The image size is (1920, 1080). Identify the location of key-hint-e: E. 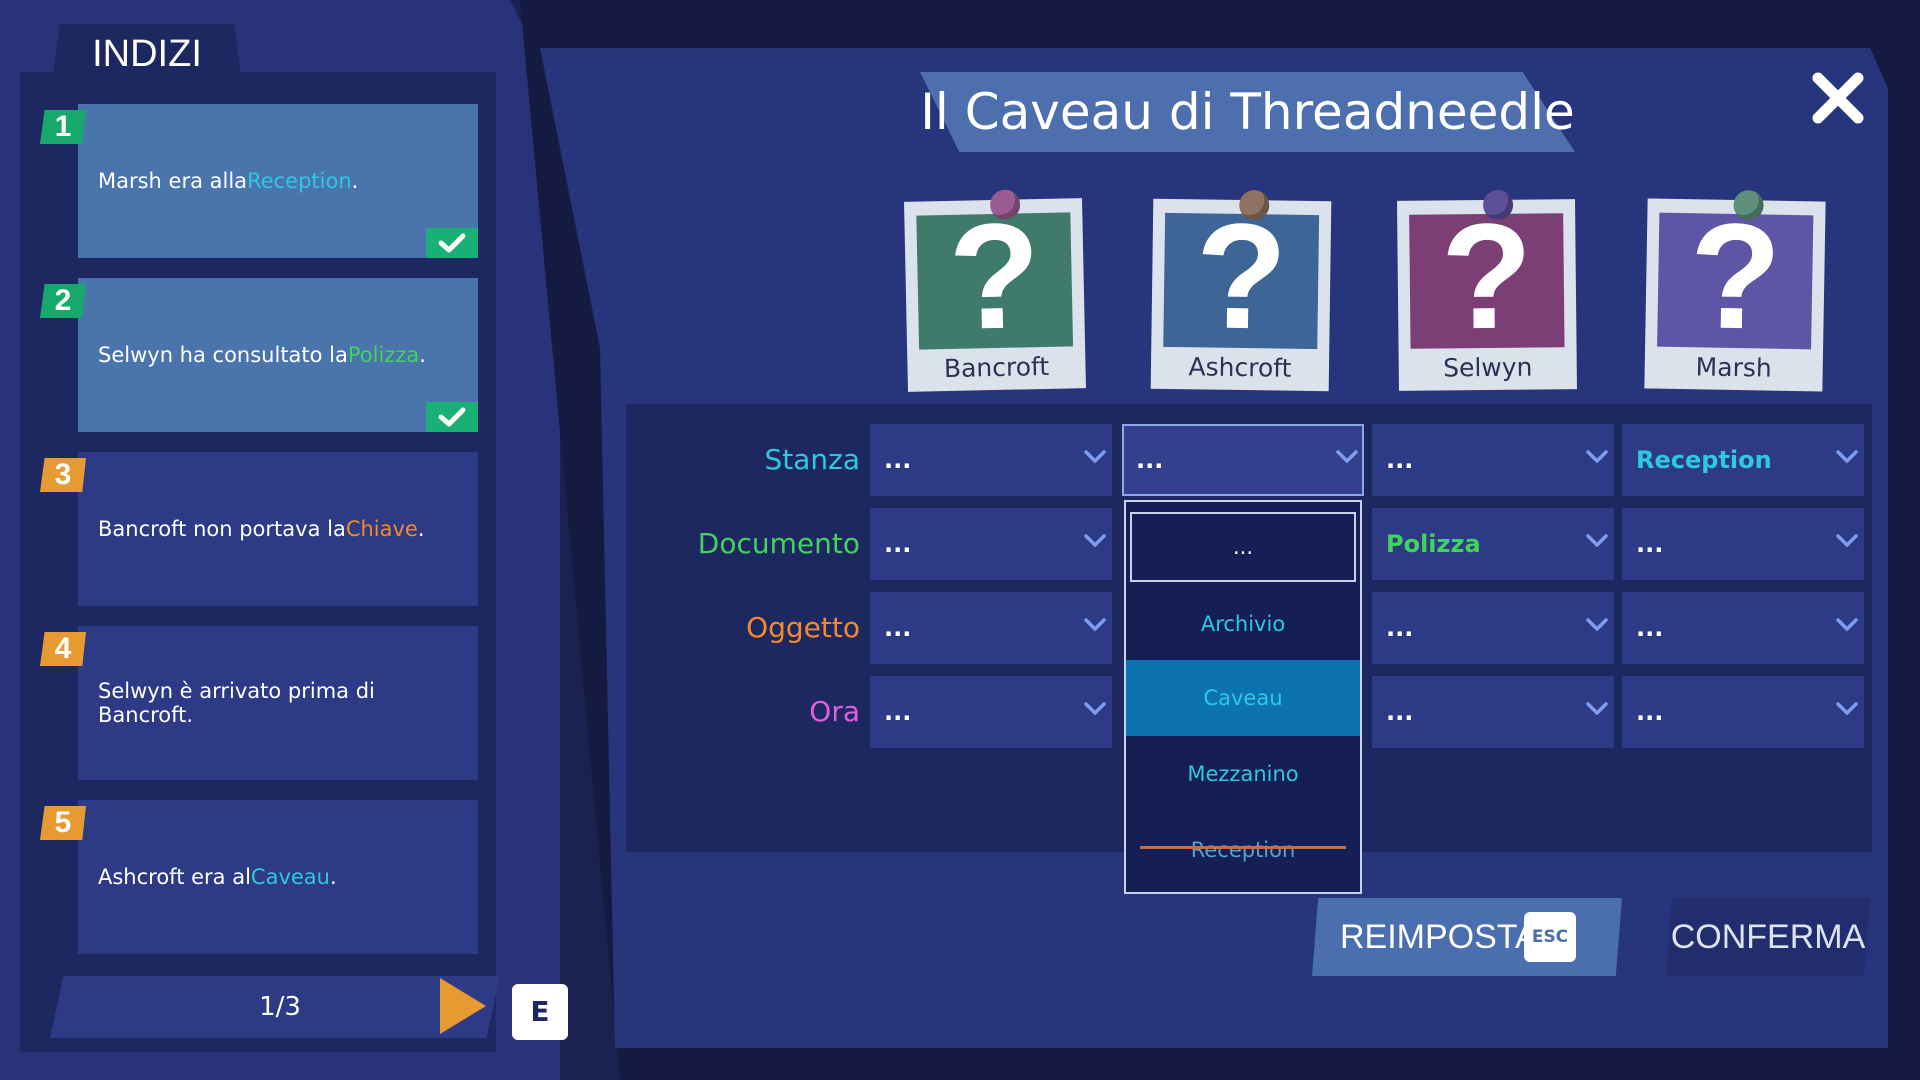
(540, 1012).